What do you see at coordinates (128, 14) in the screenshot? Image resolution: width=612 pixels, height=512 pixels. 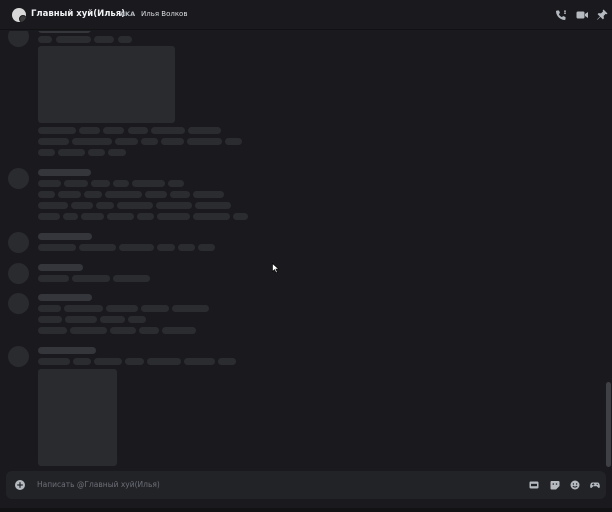 I see `aka-label: AKA` at bounding box center [128, 14].